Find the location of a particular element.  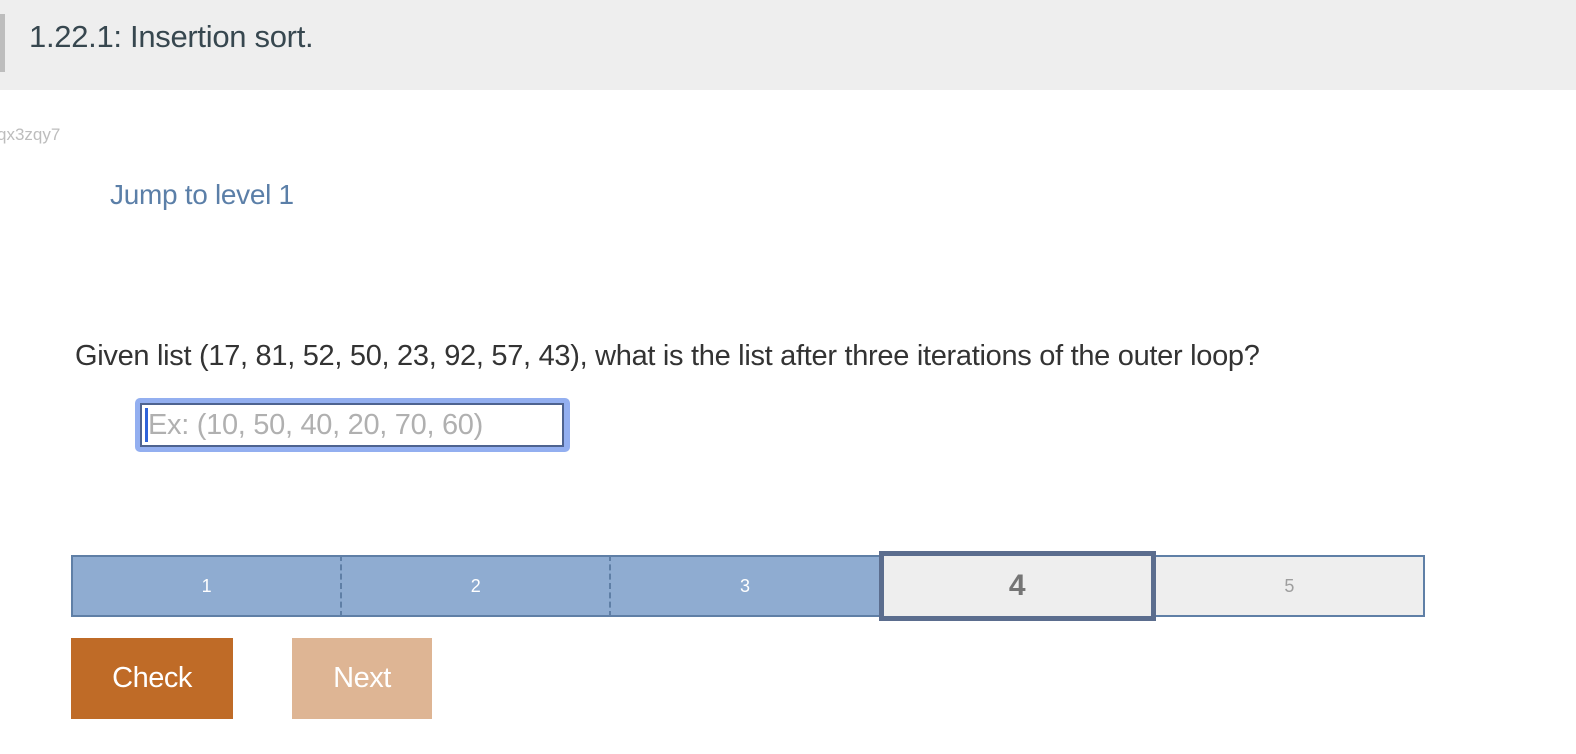

level-1: 1 is located at coordinates (206, 586).